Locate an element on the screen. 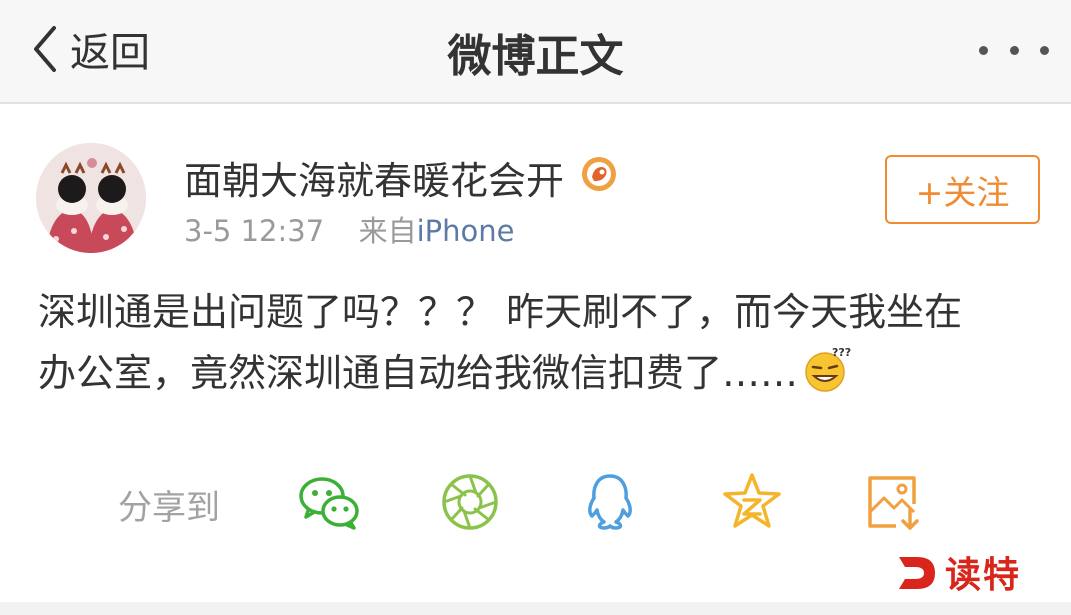 The image size is (1071, 615). qq-icon is located at coordinates (610, 502).